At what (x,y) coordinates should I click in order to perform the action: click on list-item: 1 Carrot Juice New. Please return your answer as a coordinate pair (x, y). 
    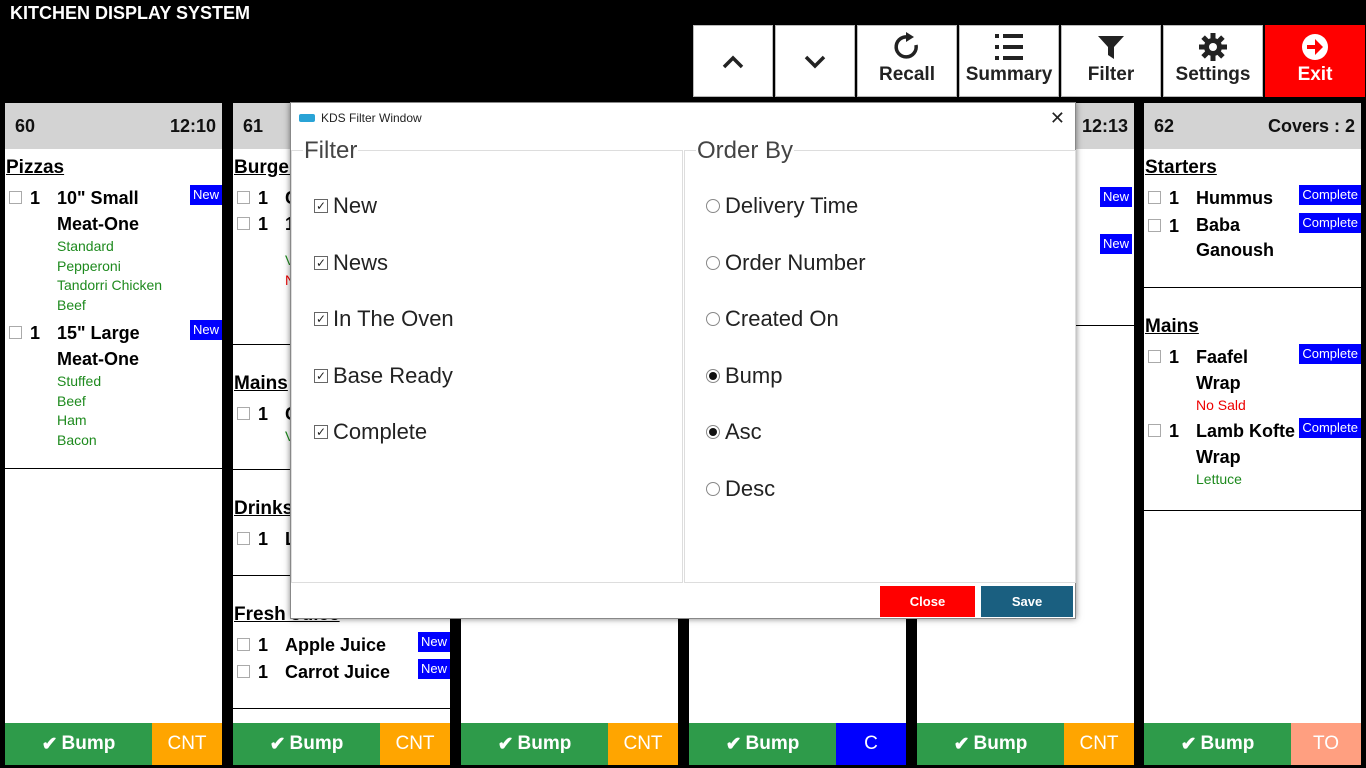
    Looking at the image, I should click on (341, 672).